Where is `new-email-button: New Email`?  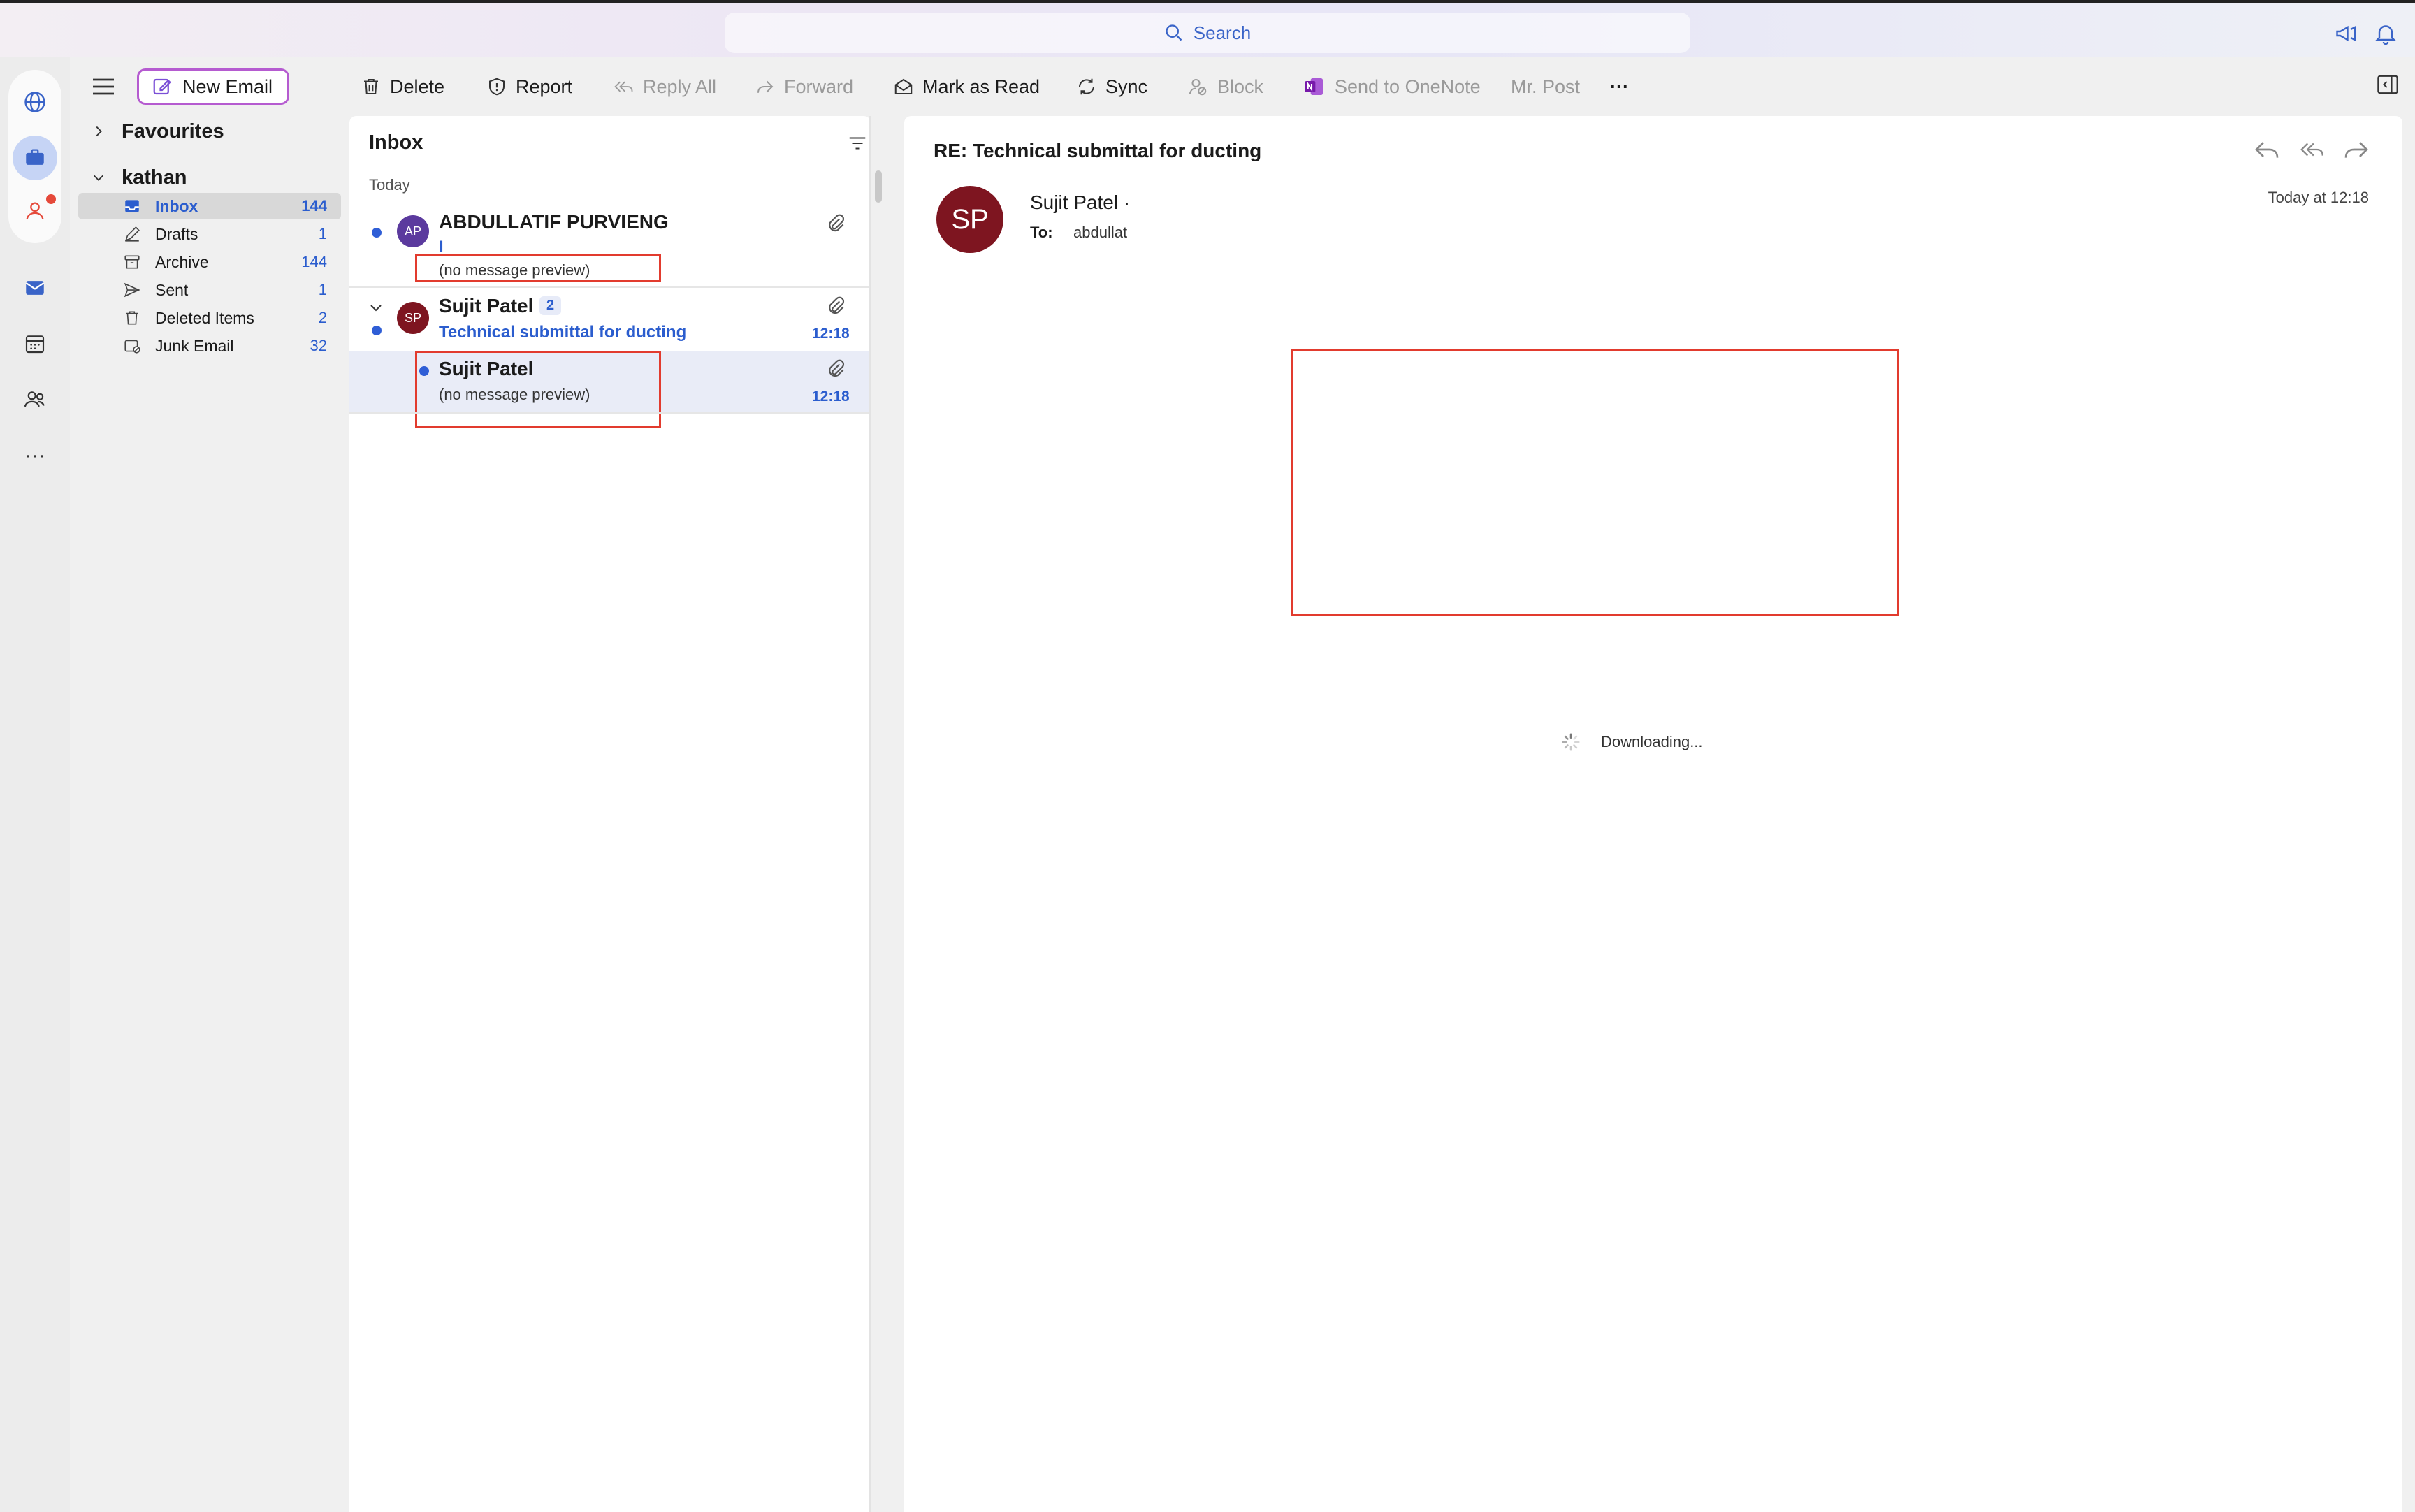 new-email-button: New Email is located at coordinates (213, 86).